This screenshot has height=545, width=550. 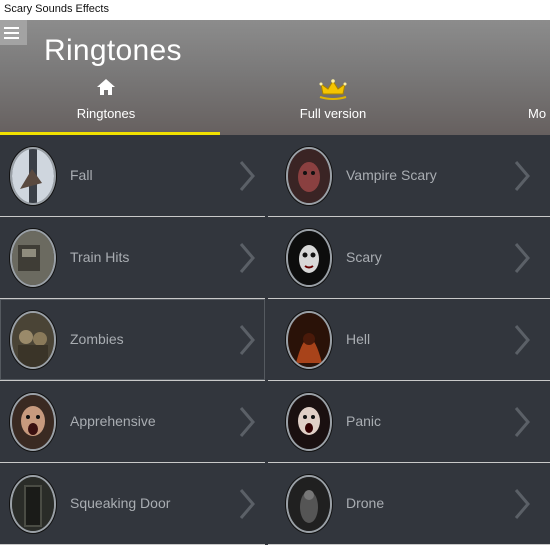 What do you see at coordinates (100, 257) in the screenshot?
I see `item-label: Train Hits` at bounding box center [100, 257].